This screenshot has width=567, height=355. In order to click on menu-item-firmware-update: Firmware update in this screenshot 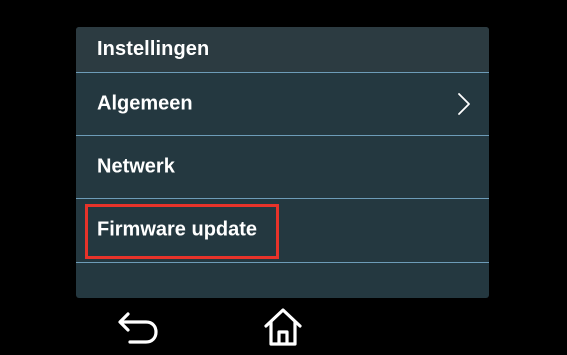, I will do `click(282, 230)`.